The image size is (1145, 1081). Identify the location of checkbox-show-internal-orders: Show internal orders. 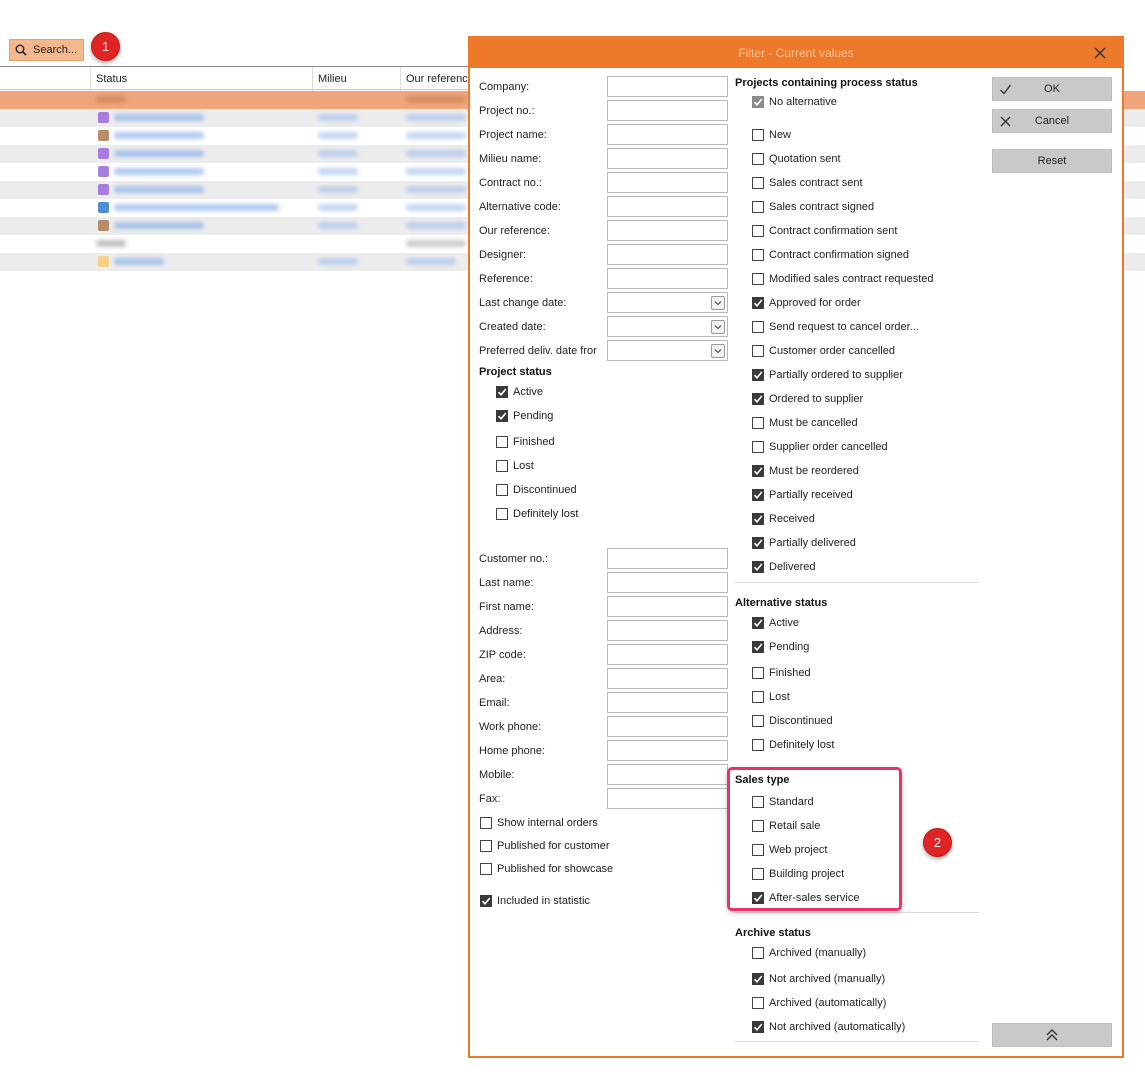
(539, 823).